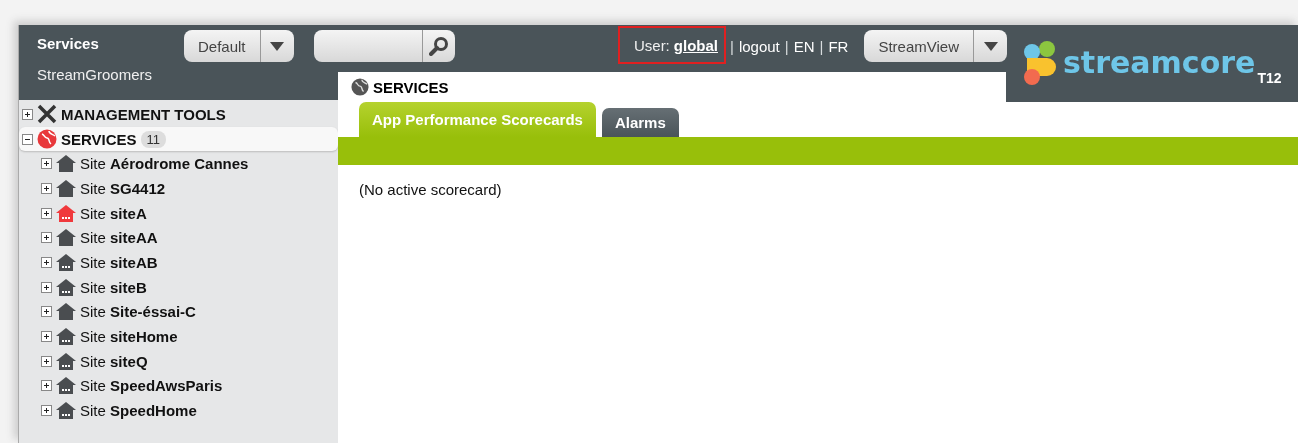  Describe the element at coordinates (838, 46) in the screenshot. I see `header-link: FR` at that location.